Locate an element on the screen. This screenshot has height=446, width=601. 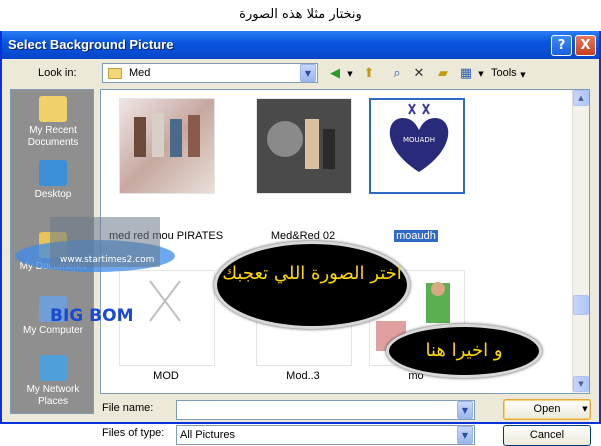
look-in-value: Med is located at coordinates (140, 73).